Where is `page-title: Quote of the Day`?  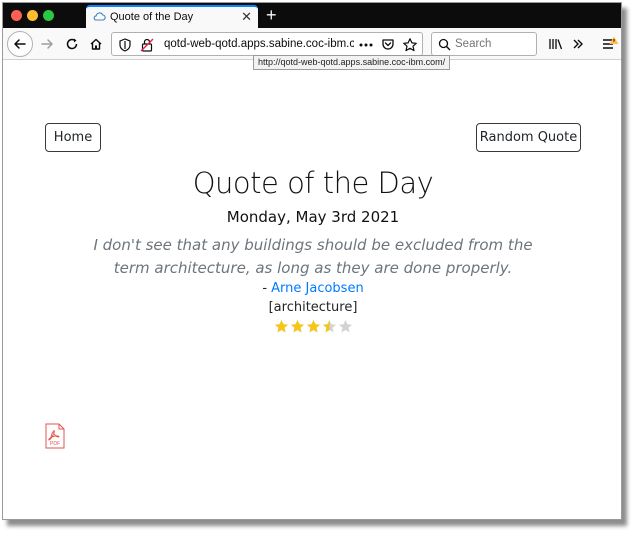 page-title: Quote of the Day is located at coordinates (313, 183).